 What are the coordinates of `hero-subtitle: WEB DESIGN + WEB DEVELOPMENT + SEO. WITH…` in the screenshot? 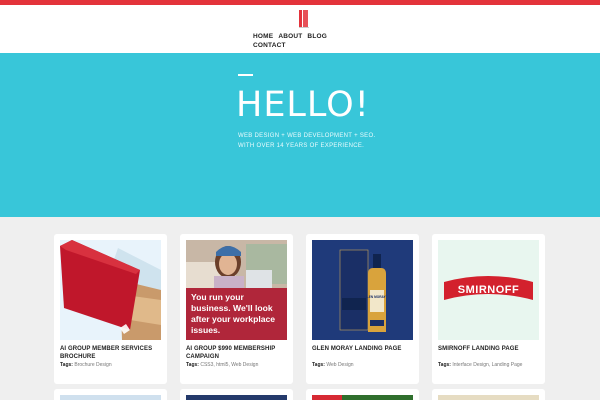 It's located at (307, 141).